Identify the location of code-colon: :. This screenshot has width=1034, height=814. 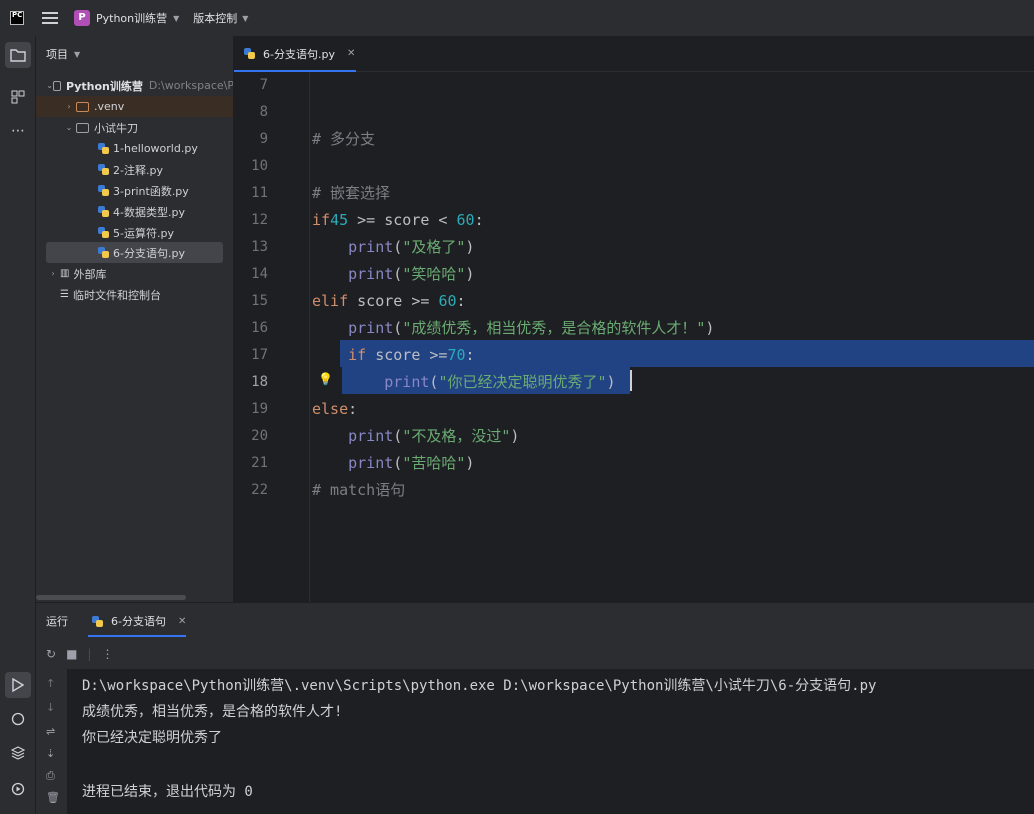
(353, 409).